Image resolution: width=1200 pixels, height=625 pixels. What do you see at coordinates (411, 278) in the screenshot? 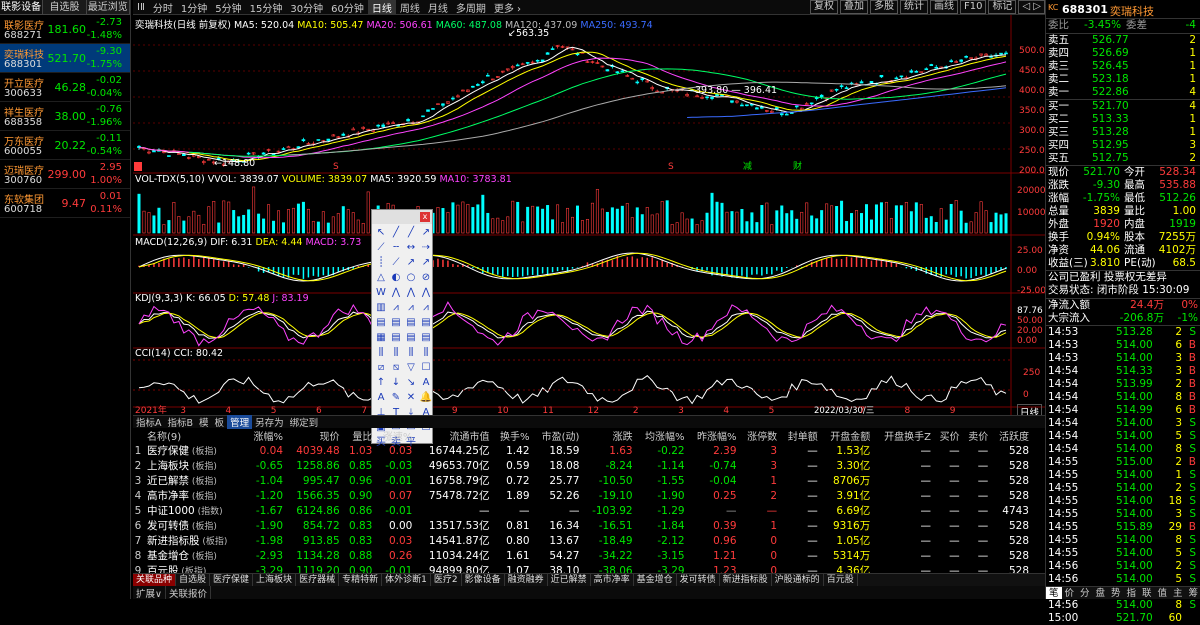
I see `draw-tool-icon: ○` at bounding box center [411, 278].